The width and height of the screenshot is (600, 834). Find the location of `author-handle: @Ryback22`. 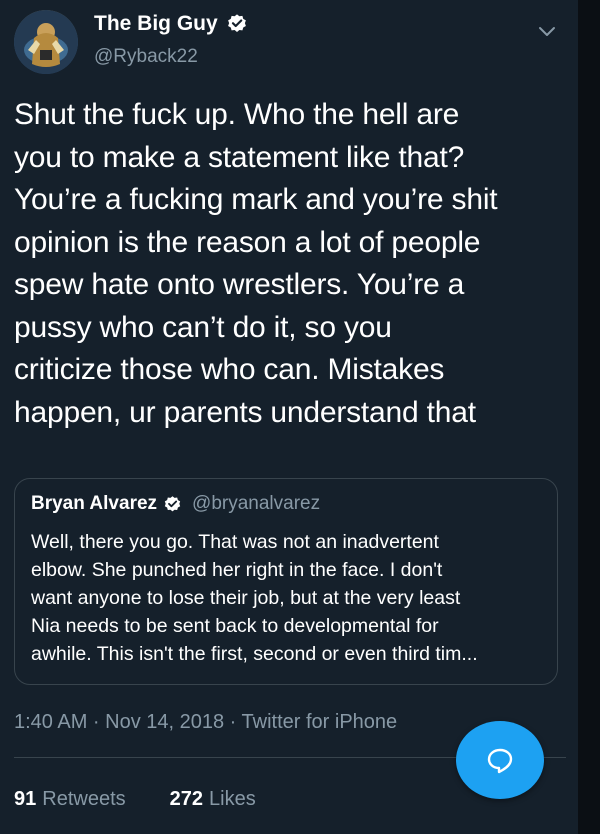

author-handle: @Ryback22 is located at coordinates (146, 57).